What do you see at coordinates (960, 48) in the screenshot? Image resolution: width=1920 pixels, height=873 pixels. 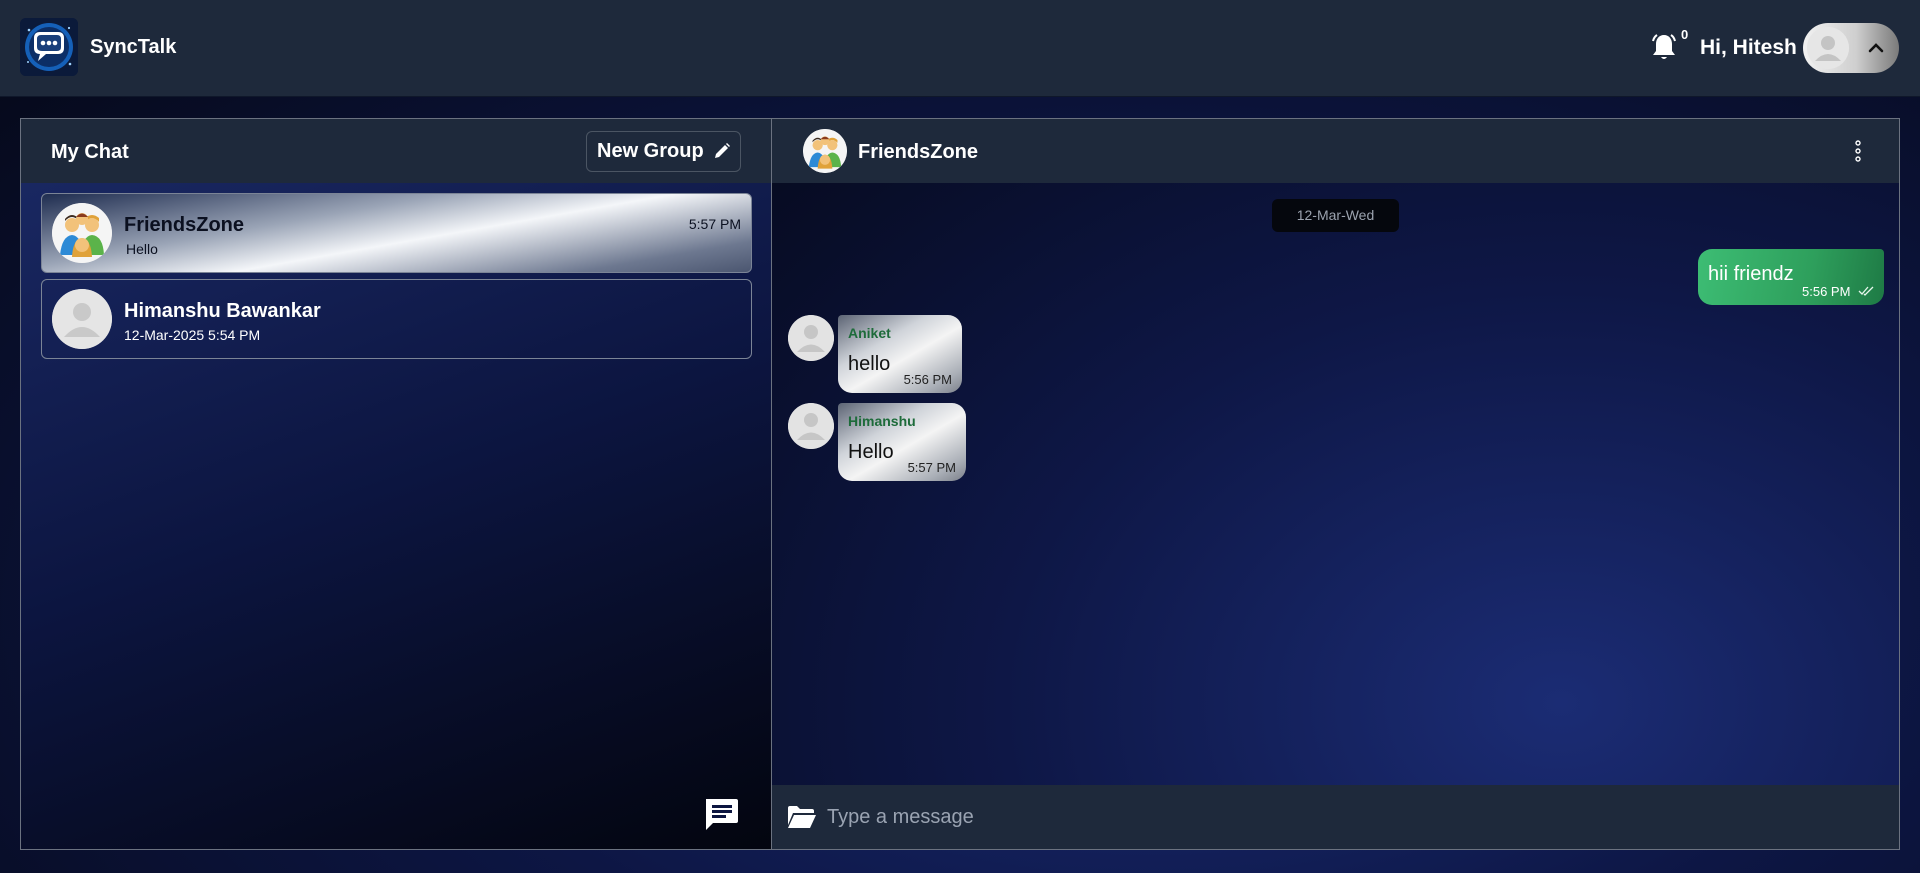 I see `top-bar: SyncTalk 0 Hi, Hitesh` at bounding box center [960, 48].